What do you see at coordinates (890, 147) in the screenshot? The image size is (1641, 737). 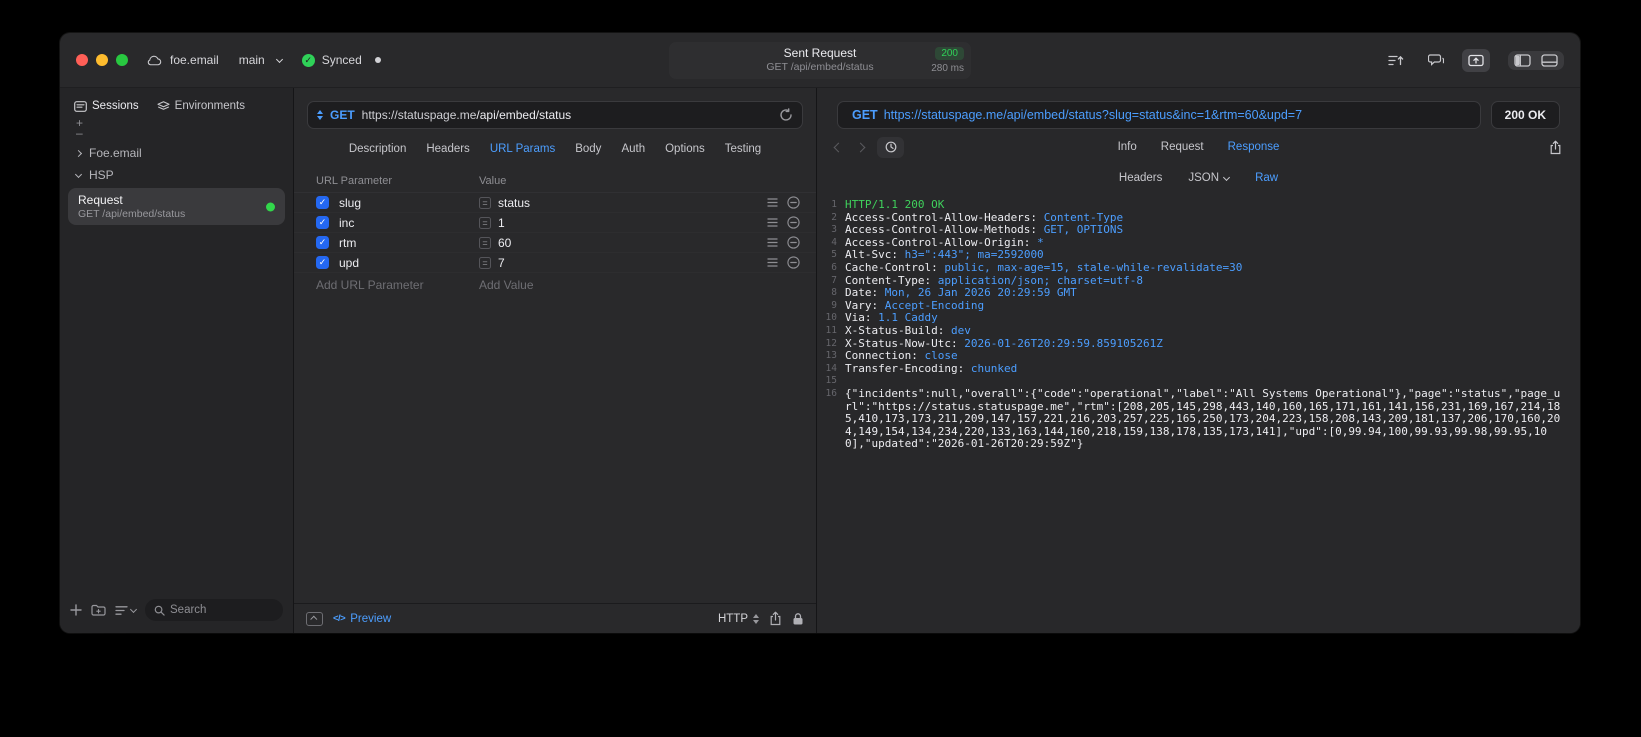 I see `history-clock-icon` at bounding box center [890, 147].